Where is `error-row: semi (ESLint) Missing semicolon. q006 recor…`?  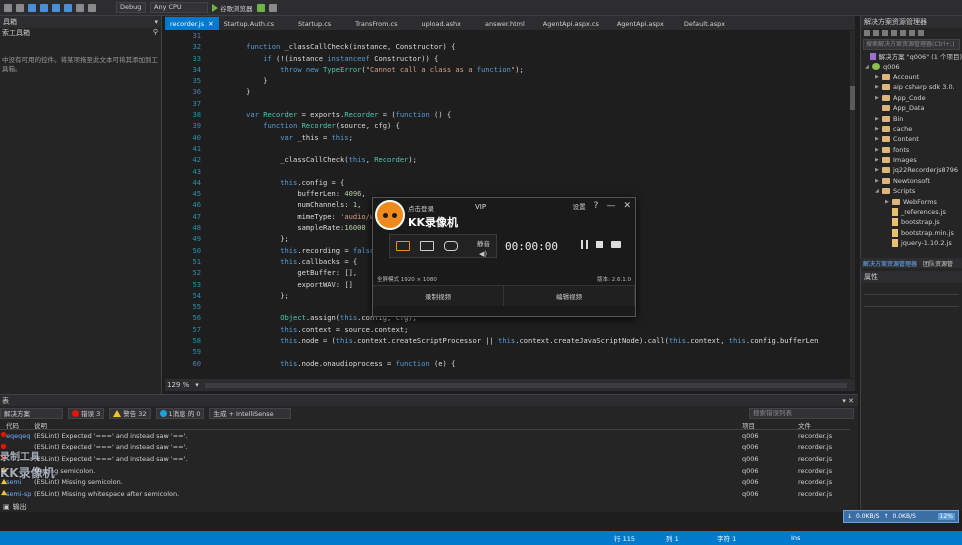 error-row: semi (ESLint) Missing semicolon. q006 recor… is located at coordinates (425, 482).